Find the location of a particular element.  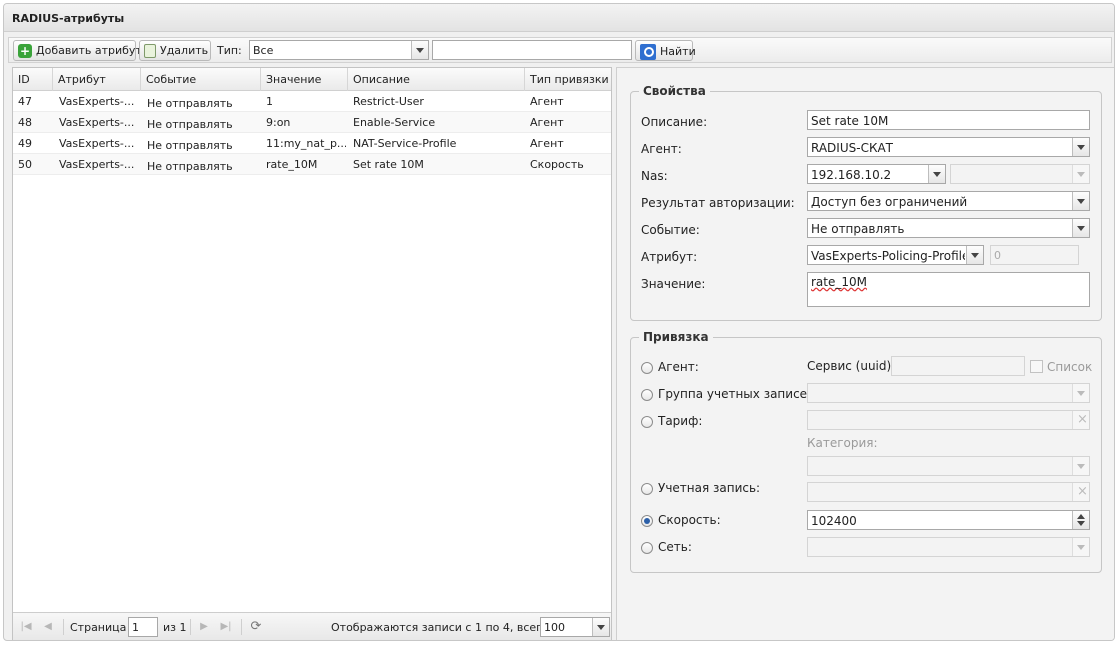

attribute-number-input: 0 is located at coordinates (1034, 255).